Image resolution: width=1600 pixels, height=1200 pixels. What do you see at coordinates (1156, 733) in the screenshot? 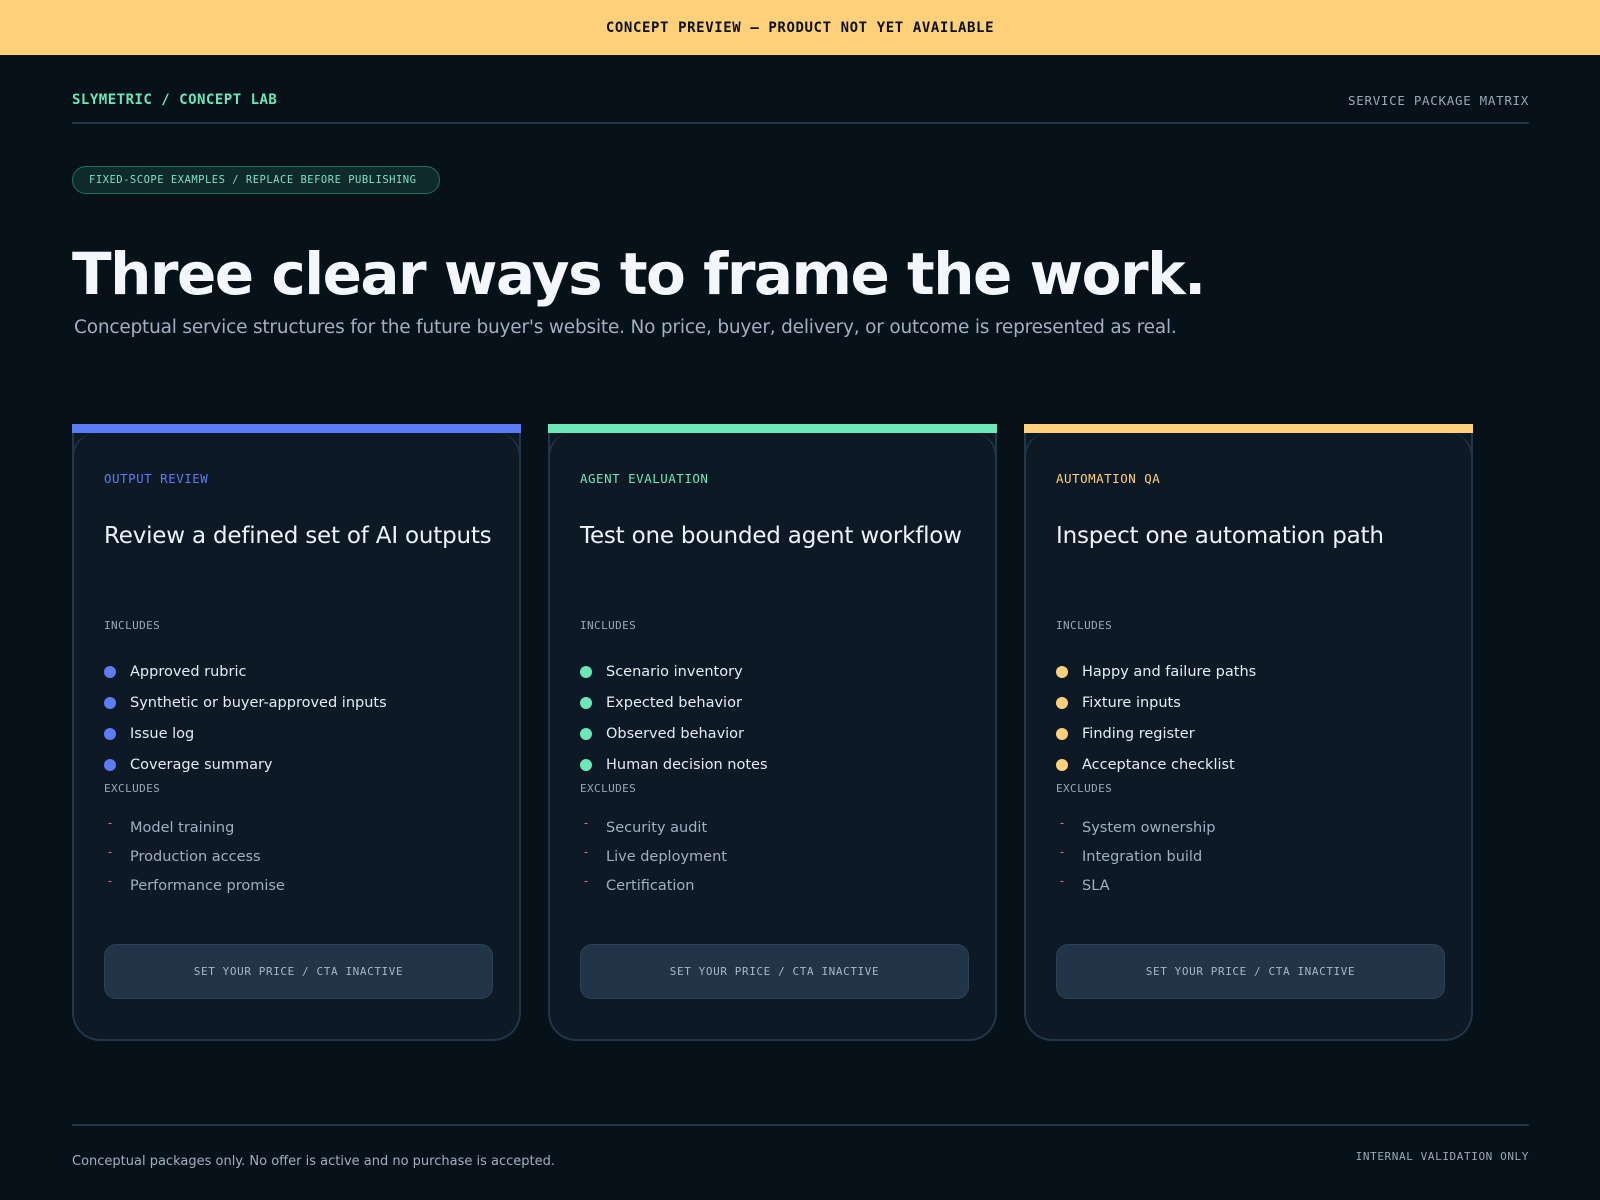
I see `list-item: Finding register` at bounding box center [1156, 733].